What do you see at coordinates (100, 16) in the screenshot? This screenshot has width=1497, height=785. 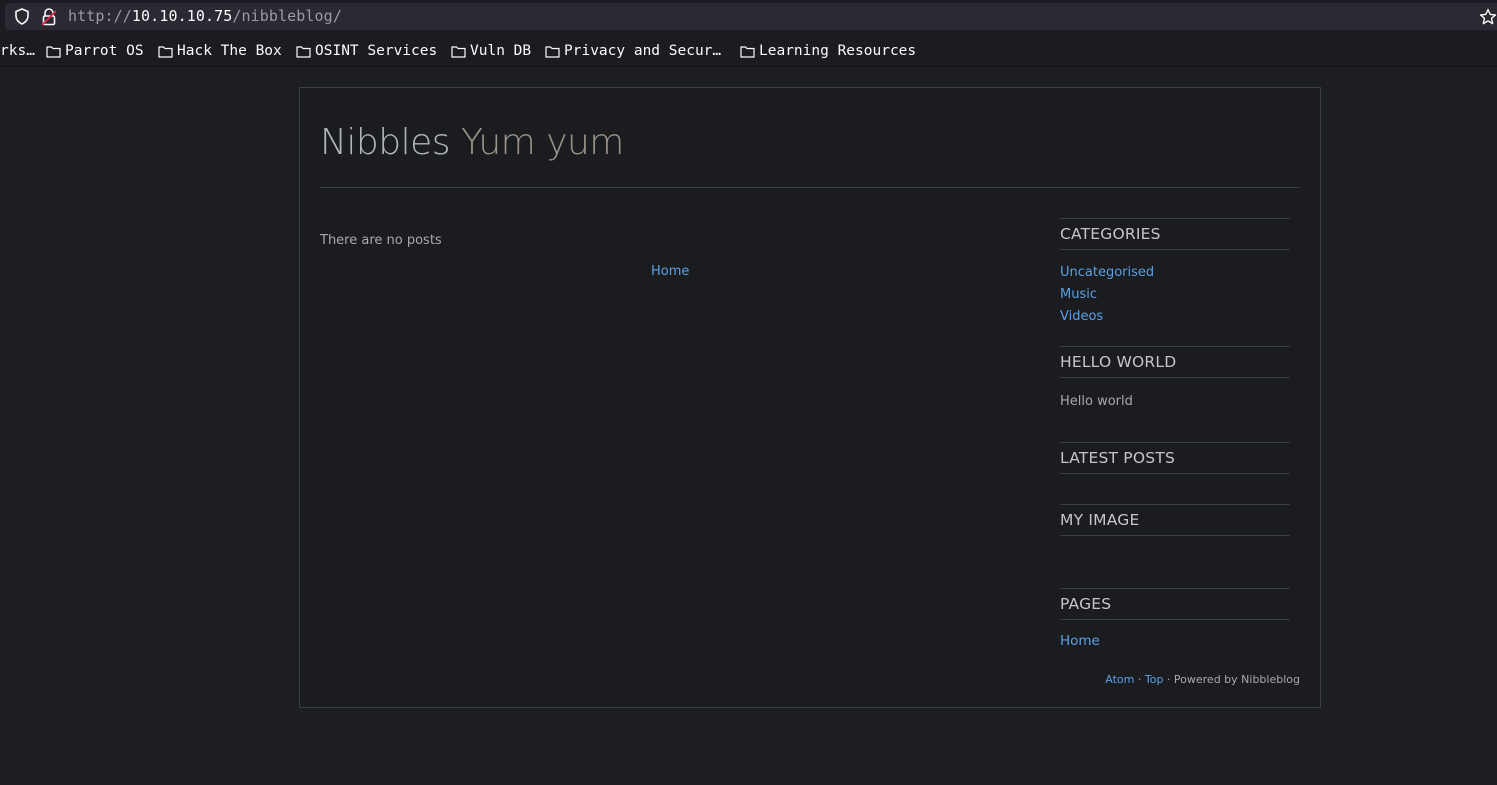 I see `url-scheme: http://` at bounding box center [100, 16].